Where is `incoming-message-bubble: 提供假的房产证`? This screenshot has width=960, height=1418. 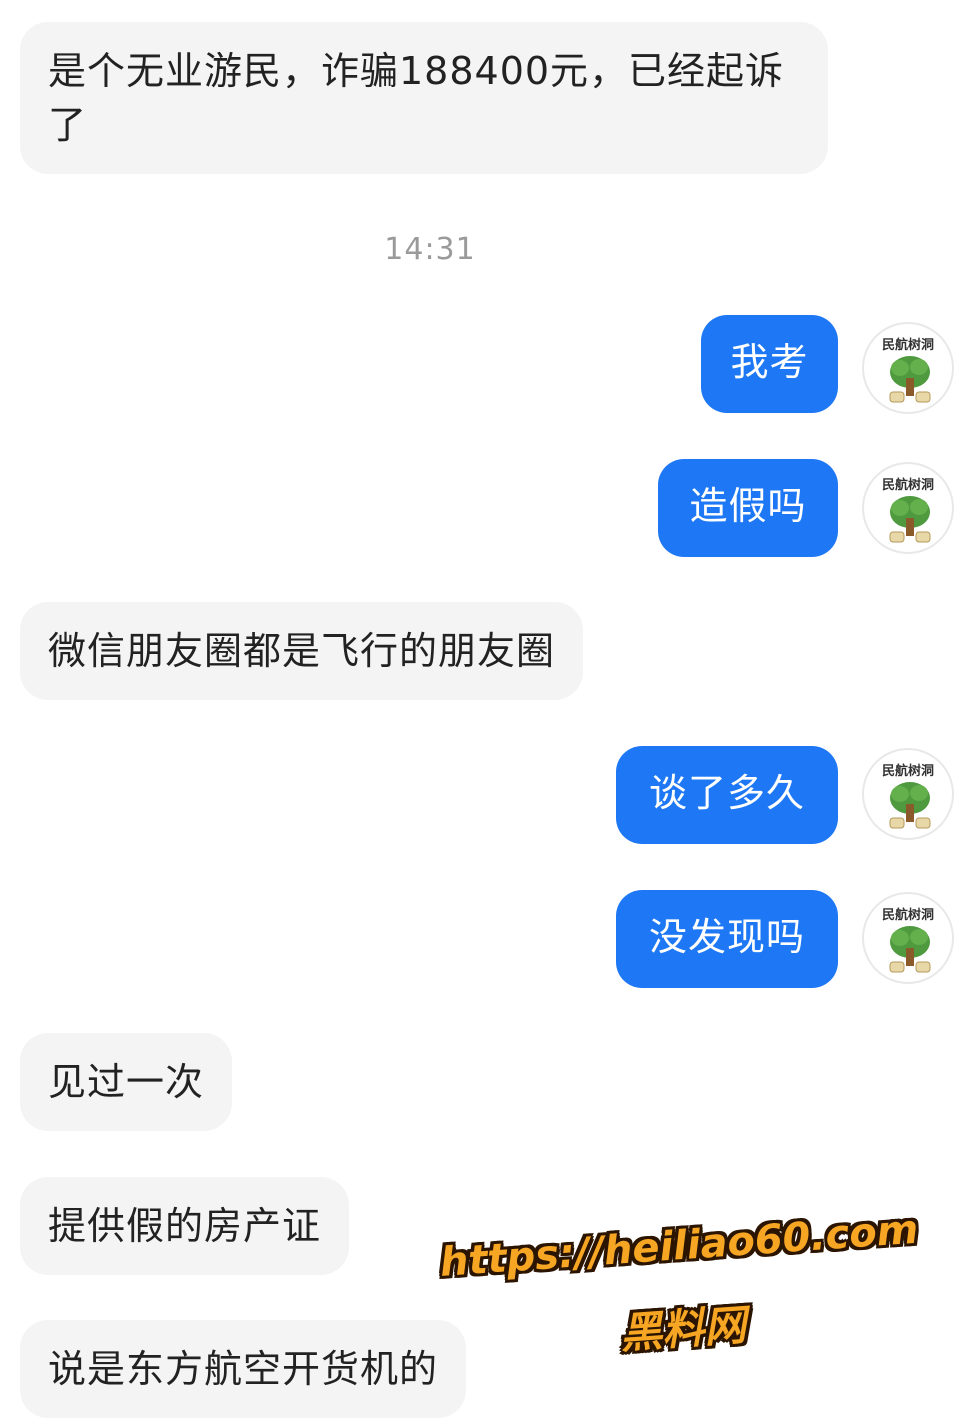 incoming-message-bubble: 提供假的房产证 is located at coordinates (185, 1226).